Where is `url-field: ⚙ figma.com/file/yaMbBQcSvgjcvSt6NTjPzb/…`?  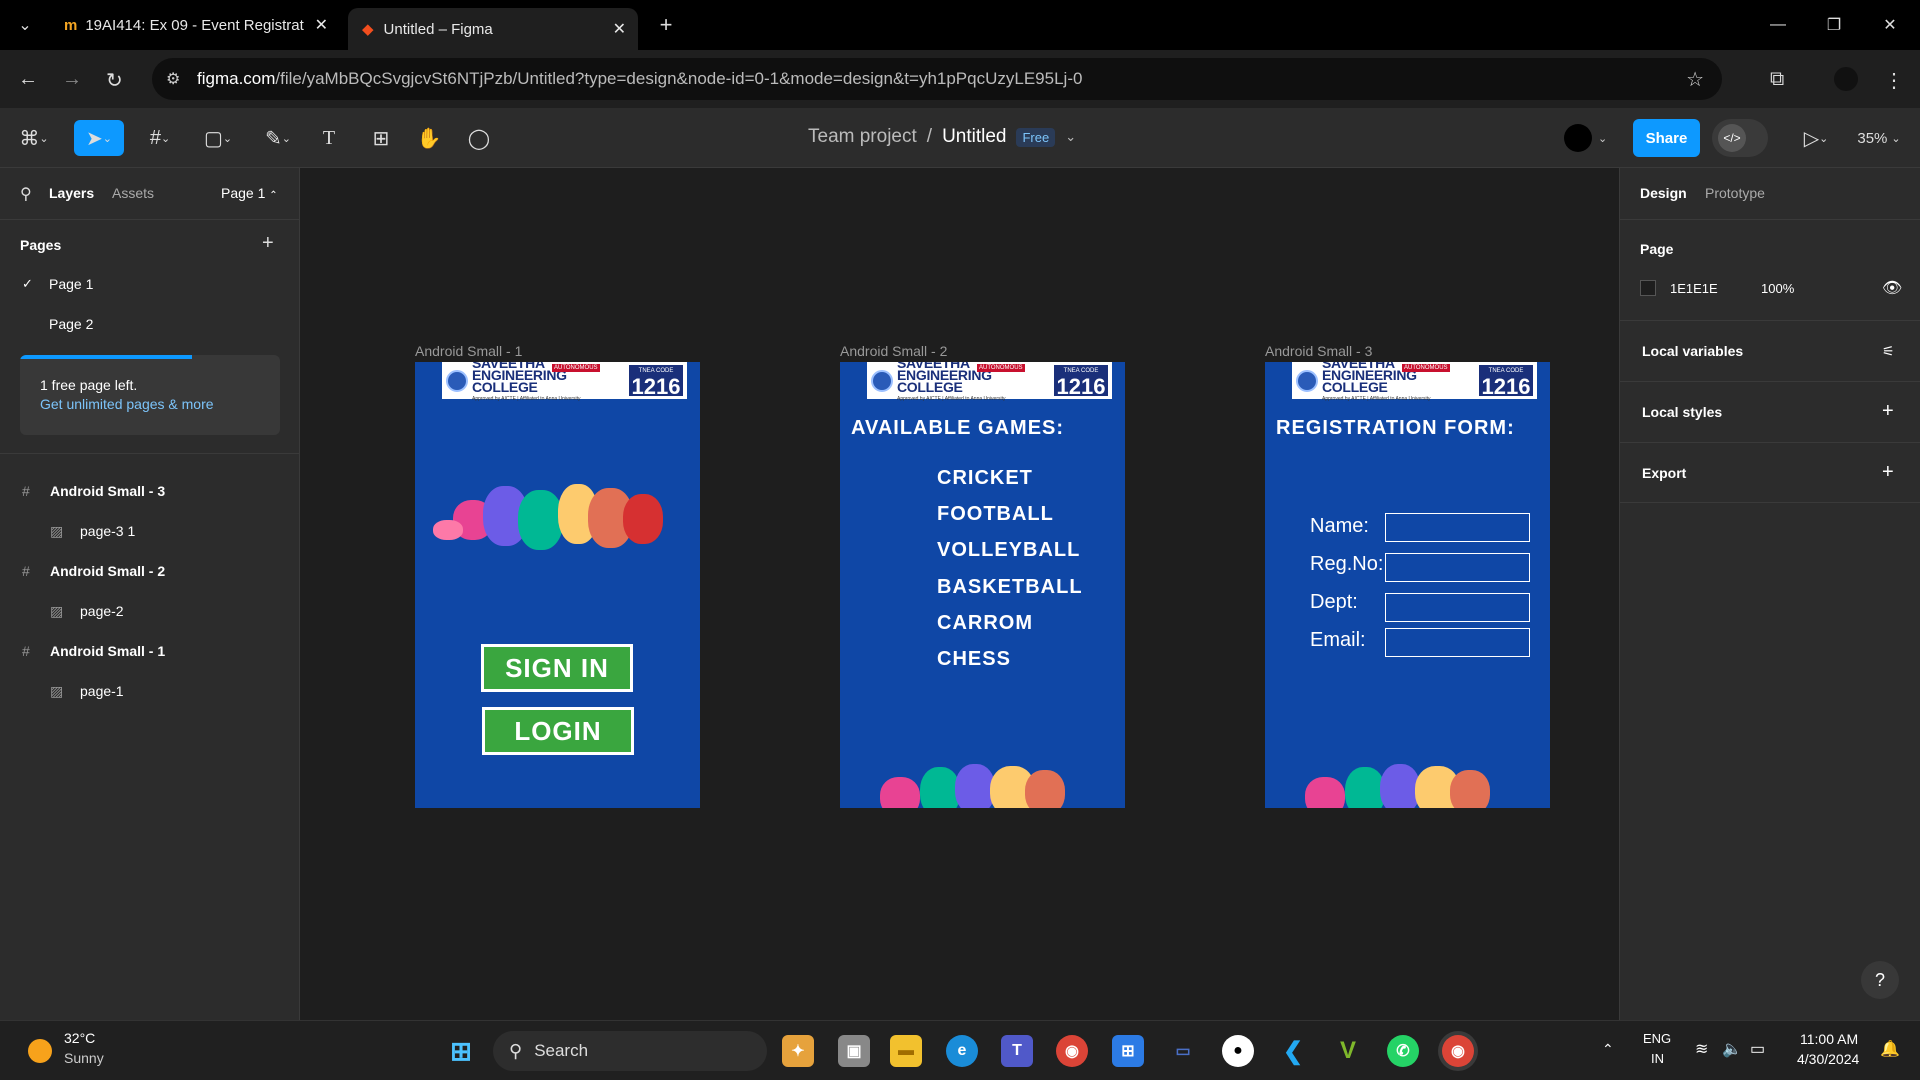
url-field: ⚙ figma.com/file/yaMbBQcSvgjcvSt6NTjPzb/… is located at coordinates (937, 79).